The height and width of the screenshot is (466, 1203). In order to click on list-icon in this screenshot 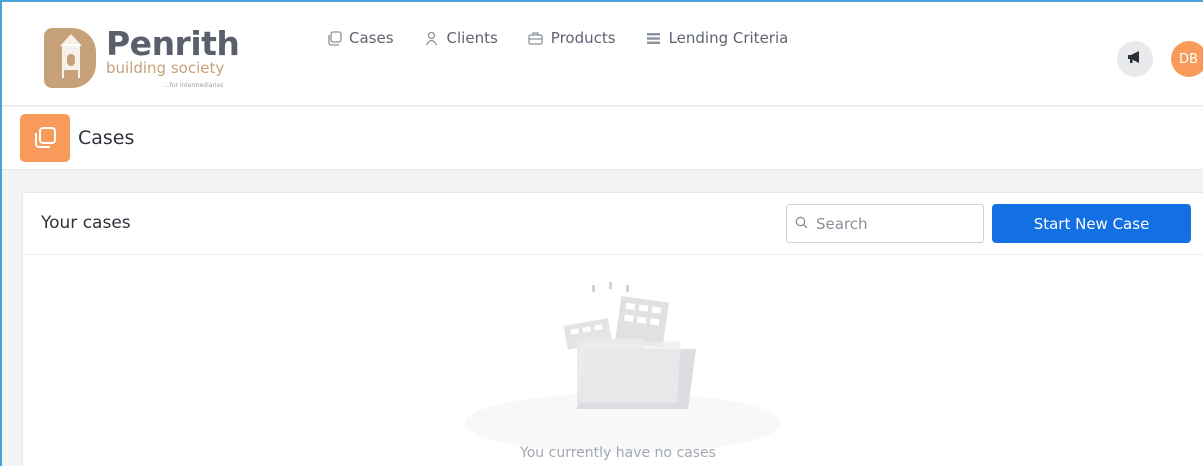, I will do `click(654, 38)`.